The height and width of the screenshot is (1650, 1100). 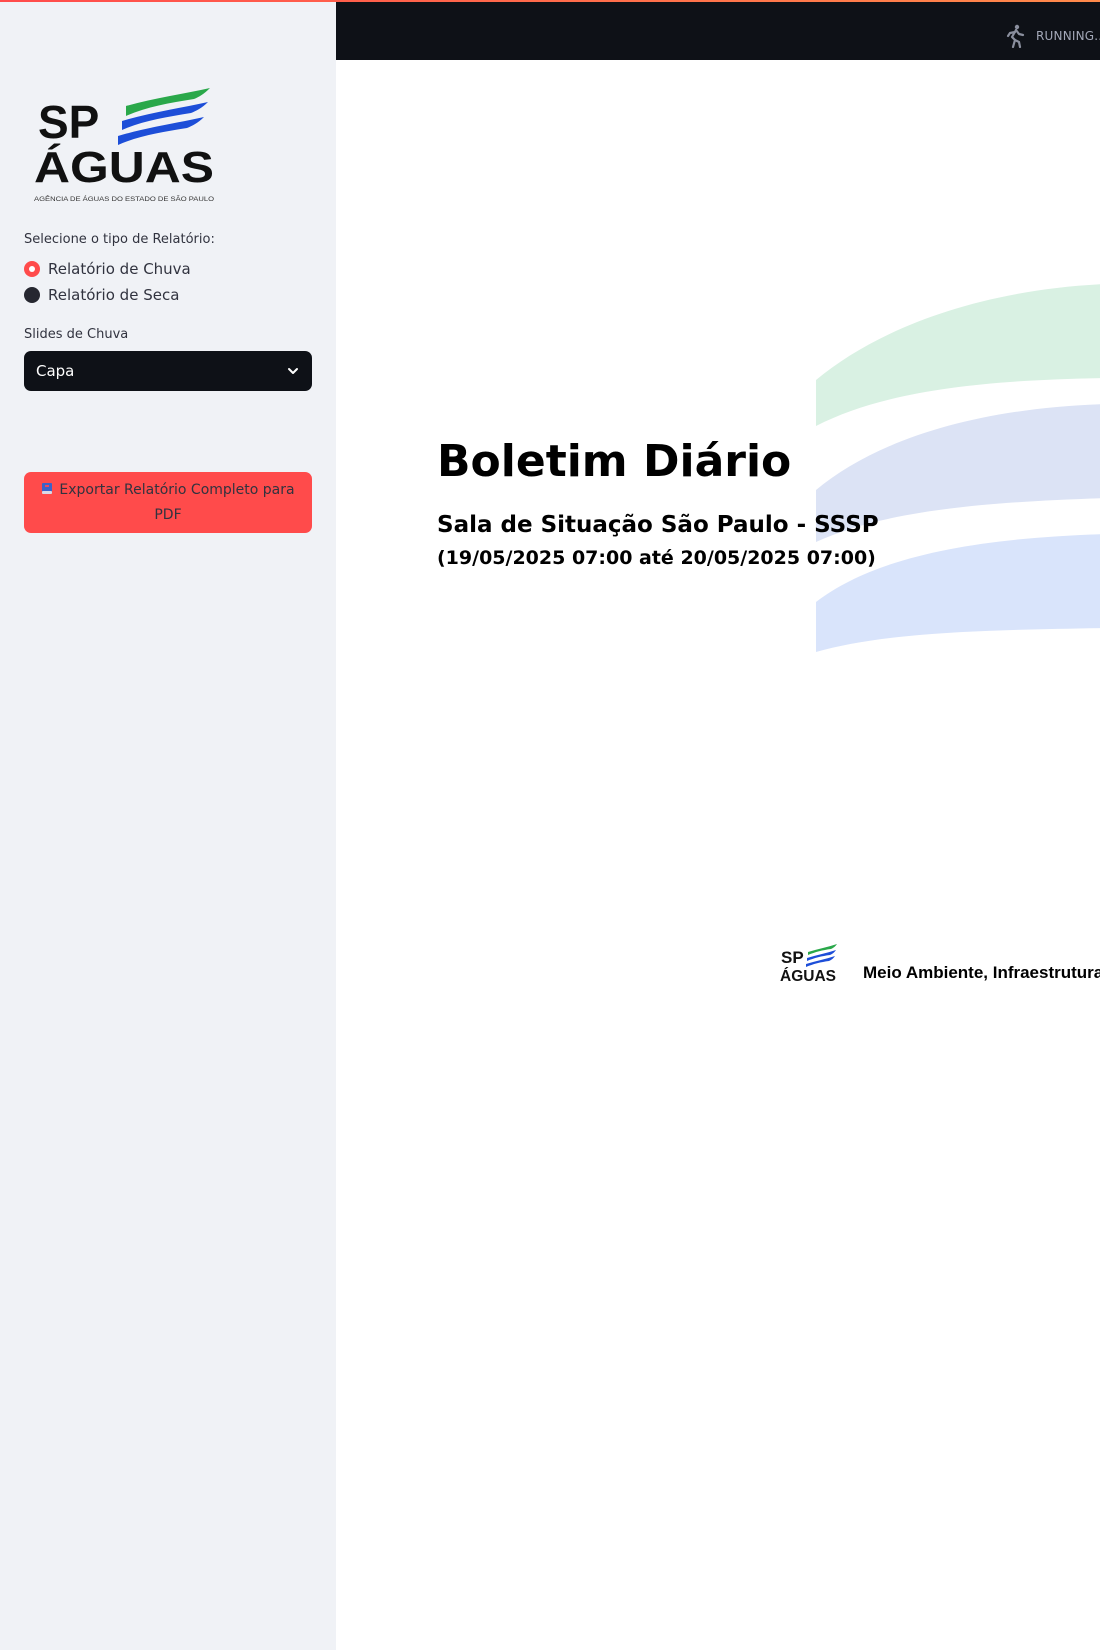 What do you see at coordinates (614, 461) in the screenshot?
I see `slide-title: Boletim Diário` at bounding box center [614, 461].